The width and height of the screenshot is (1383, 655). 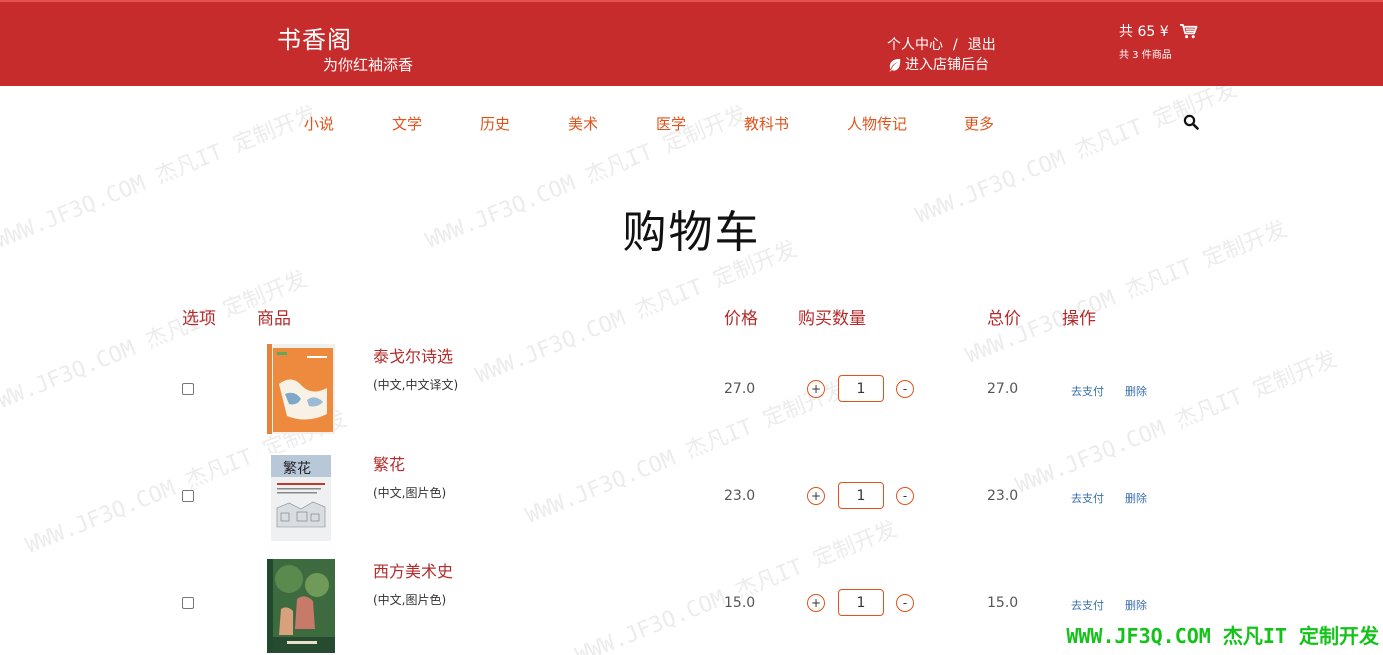 I want to click on header-select: 选项, so click(x=199, y=319).